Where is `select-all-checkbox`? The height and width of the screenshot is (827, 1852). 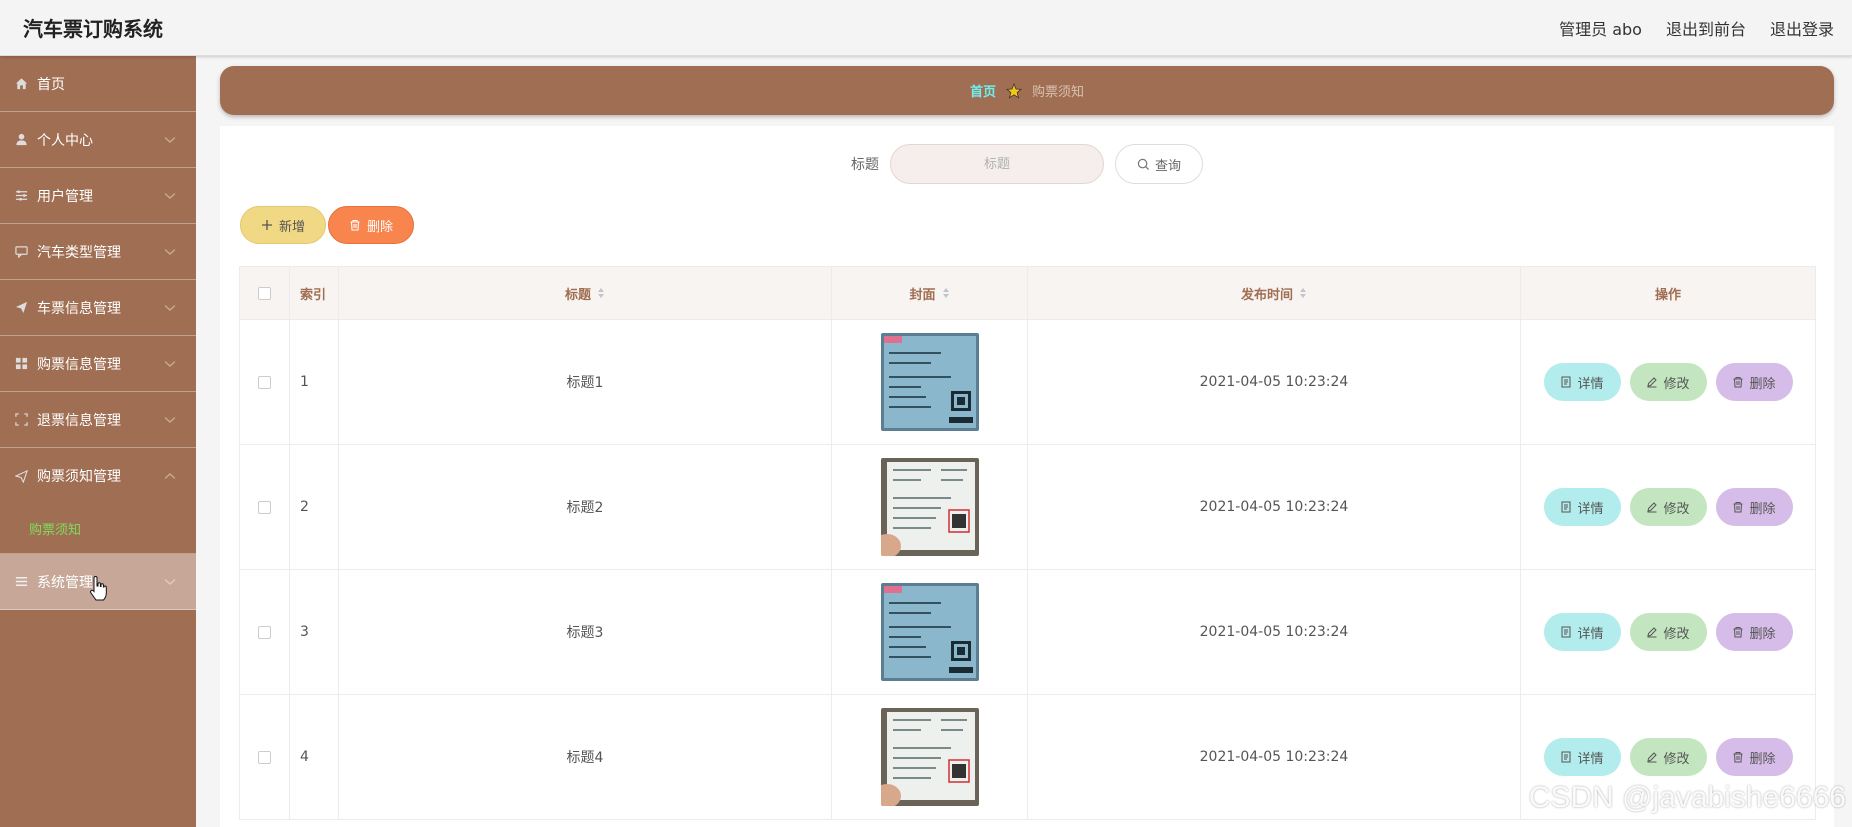 select-all-checkbox is located at coordinates (264, 293).